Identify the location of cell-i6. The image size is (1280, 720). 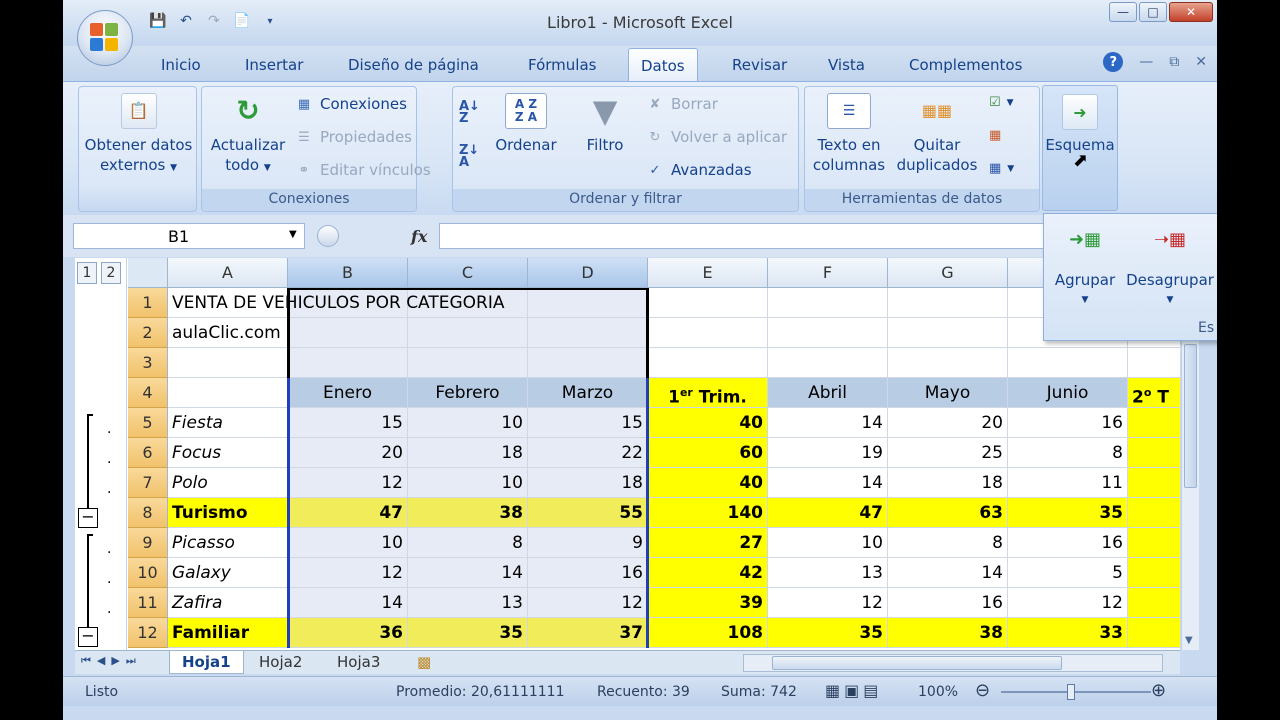
(1154, 453).